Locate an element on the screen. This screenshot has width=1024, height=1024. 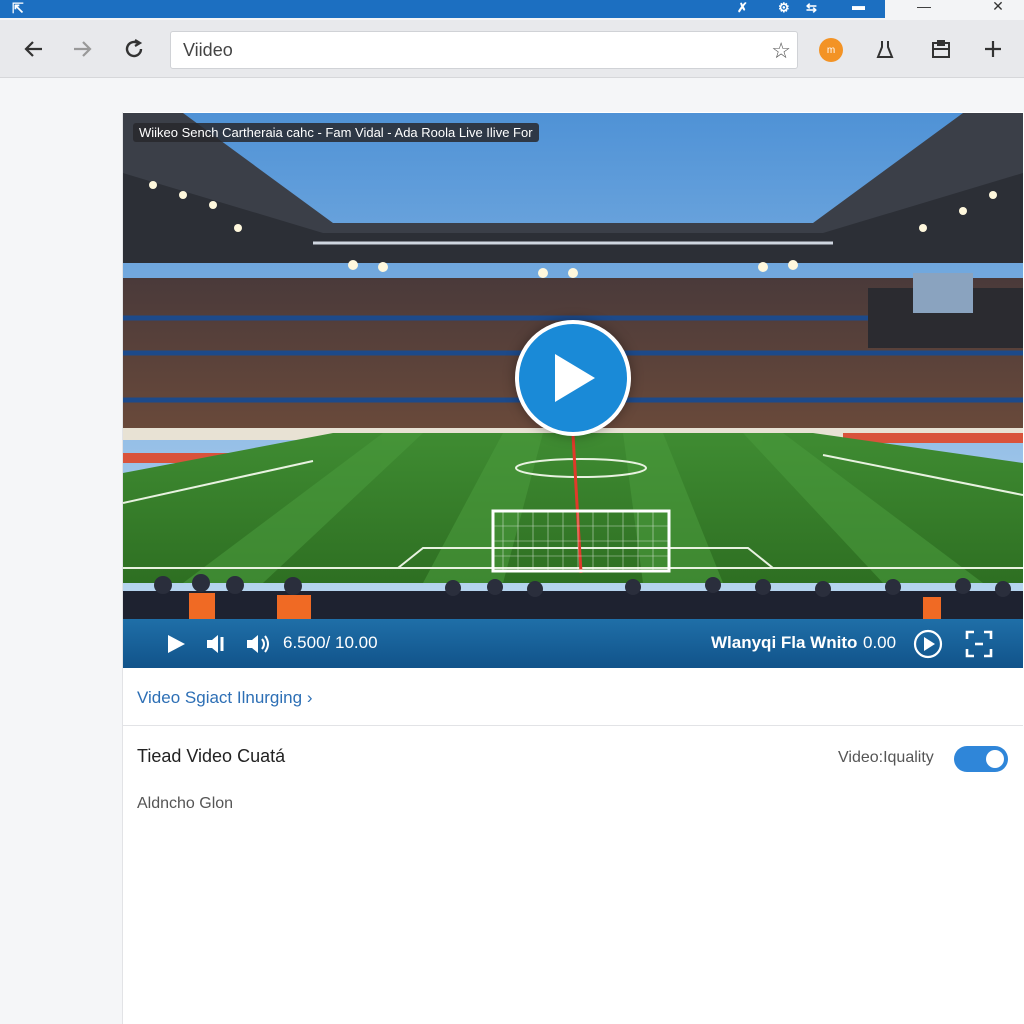
collections-button is located at coordinates (941, 49).